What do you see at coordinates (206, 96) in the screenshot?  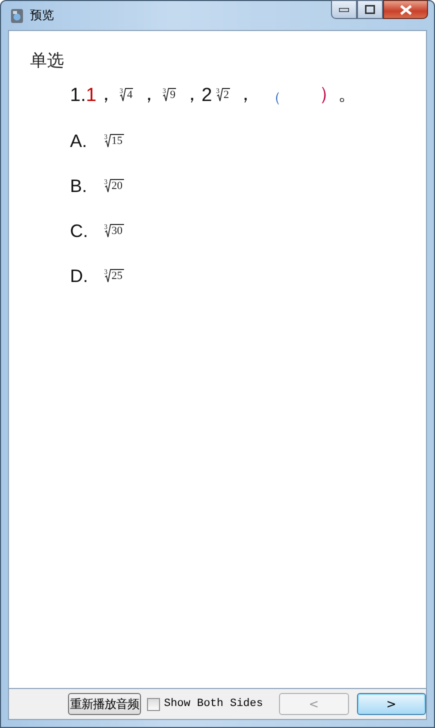 I see `question-text: 2` at bounding box center [206, 96].